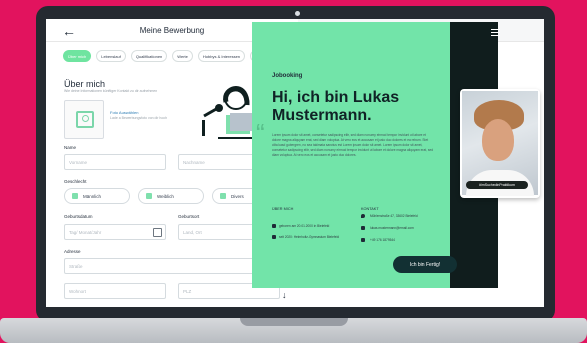 The image size is (587, 343). Describe the element at coordinates (182, 56) in the screenshot. I see `tab-werte: Werte` at that location.